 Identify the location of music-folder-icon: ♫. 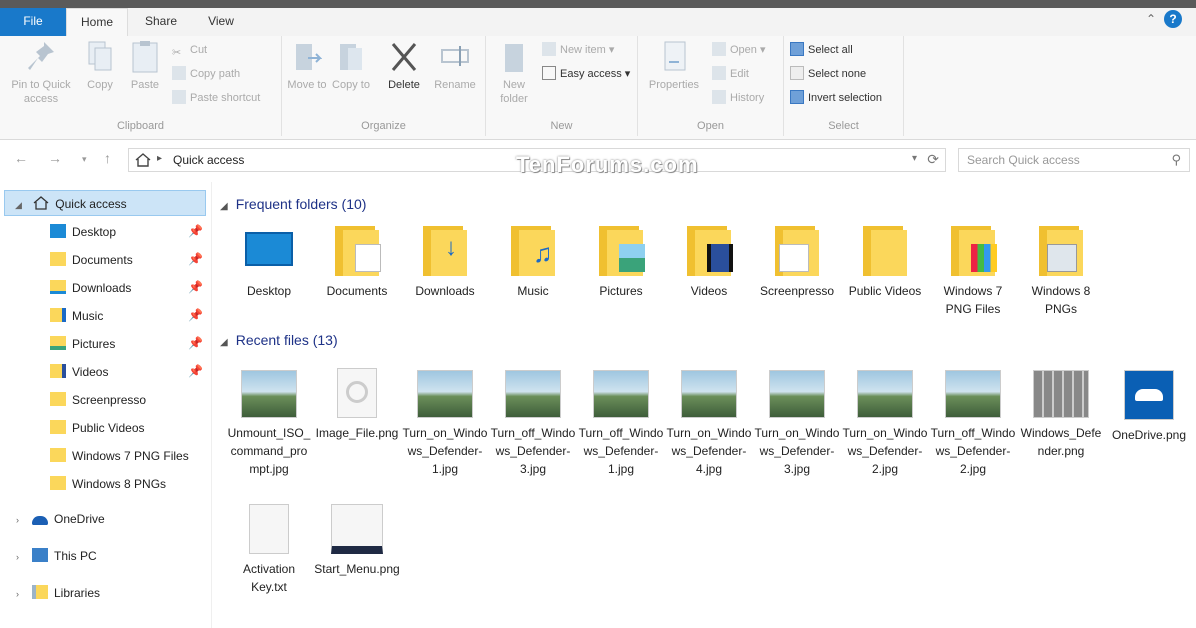
(533, 251).